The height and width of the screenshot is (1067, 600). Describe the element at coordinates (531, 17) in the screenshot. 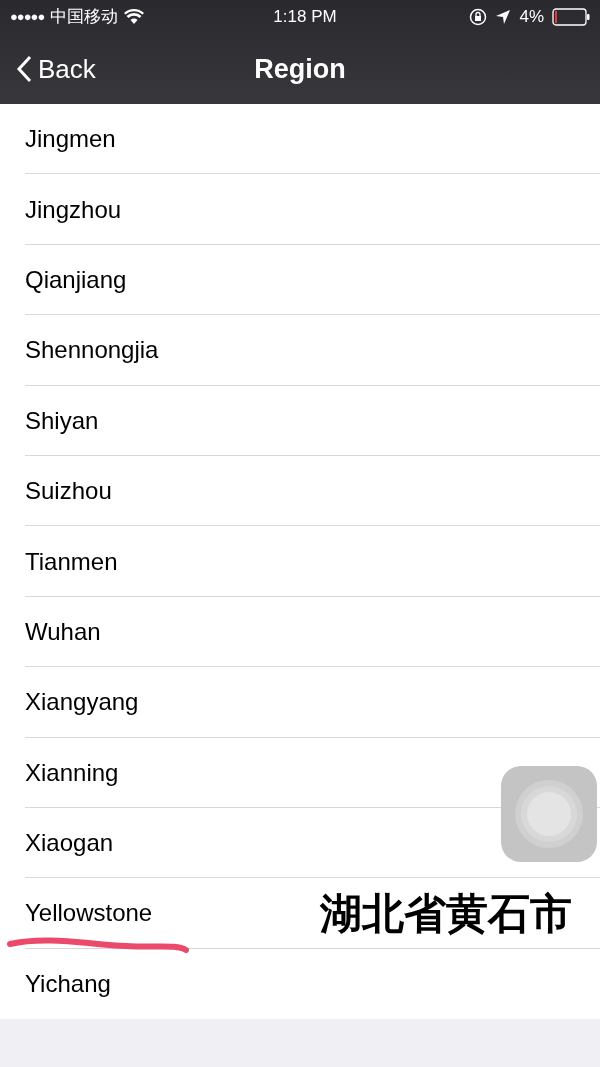

I see `battery-percentage: 4%` at that location.